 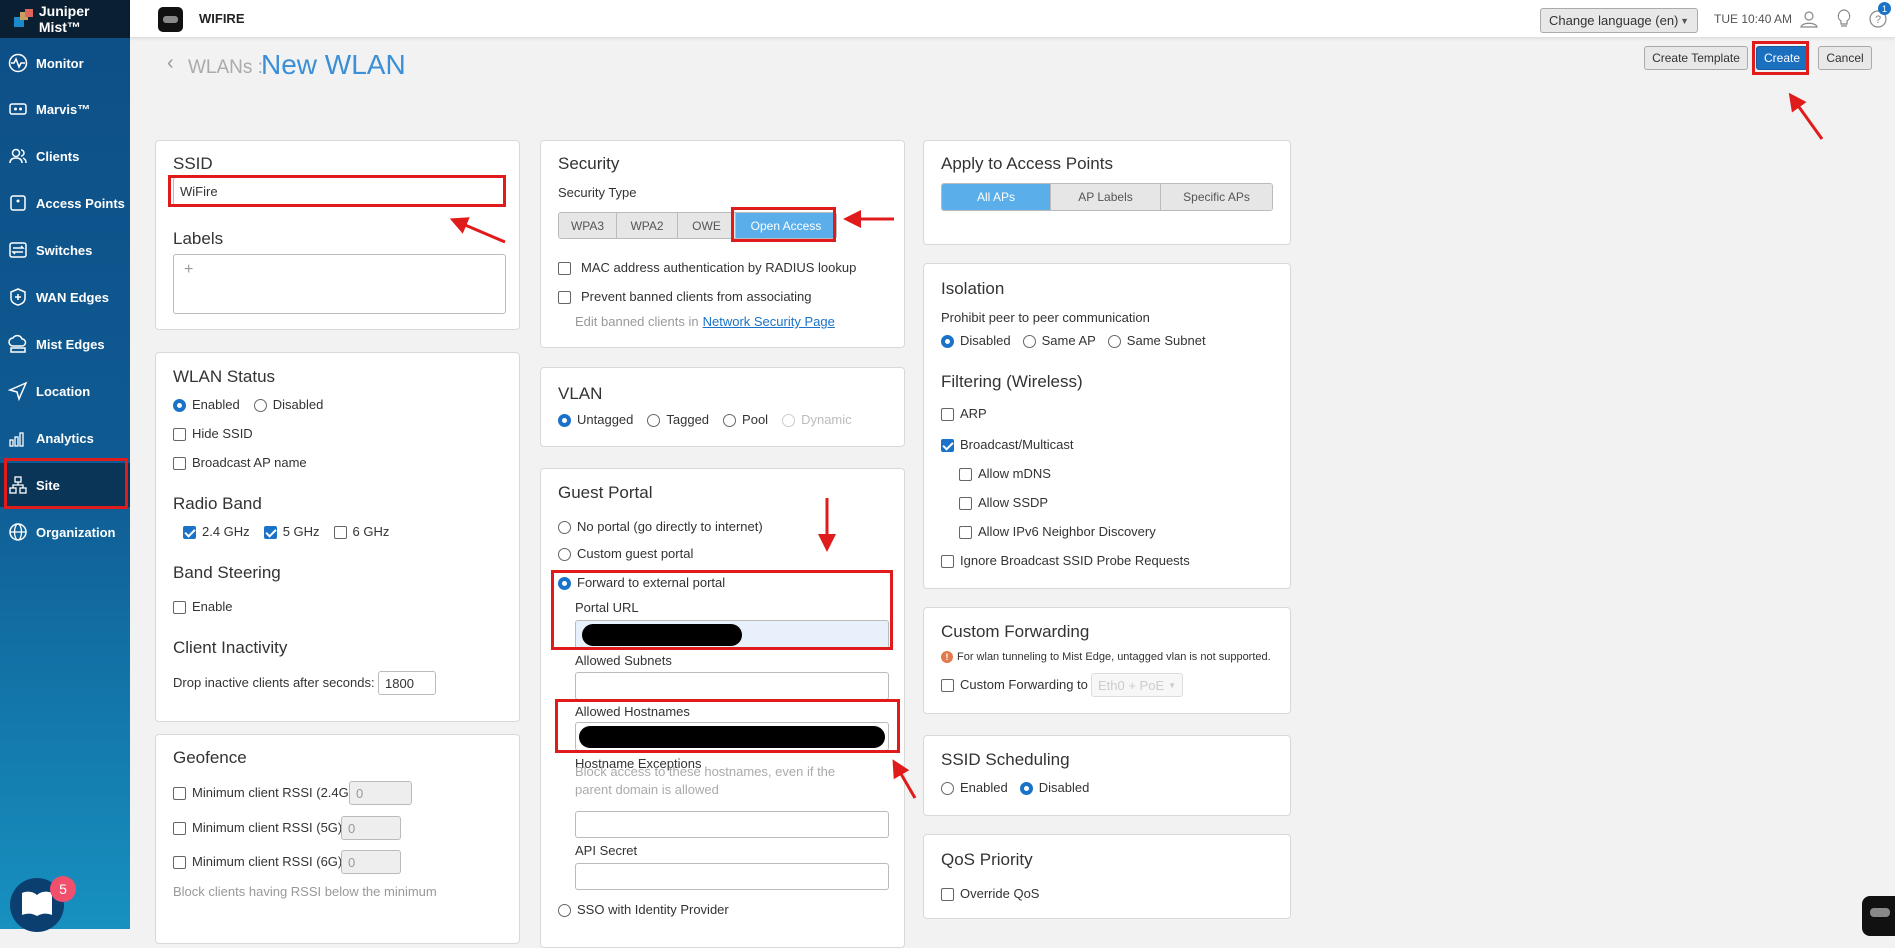 What do you see at coordinates (1684, 20) in the screenshot?
I see `caret-down-icon: ▼` at bounding box center [1684, 20].